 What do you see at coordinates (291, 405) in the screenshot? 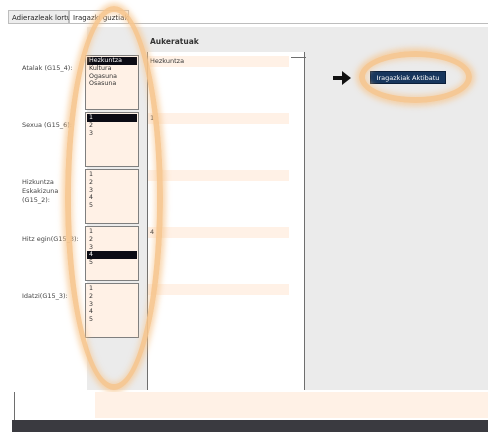
I see `footer-panel` at bounding box center [291, 405].